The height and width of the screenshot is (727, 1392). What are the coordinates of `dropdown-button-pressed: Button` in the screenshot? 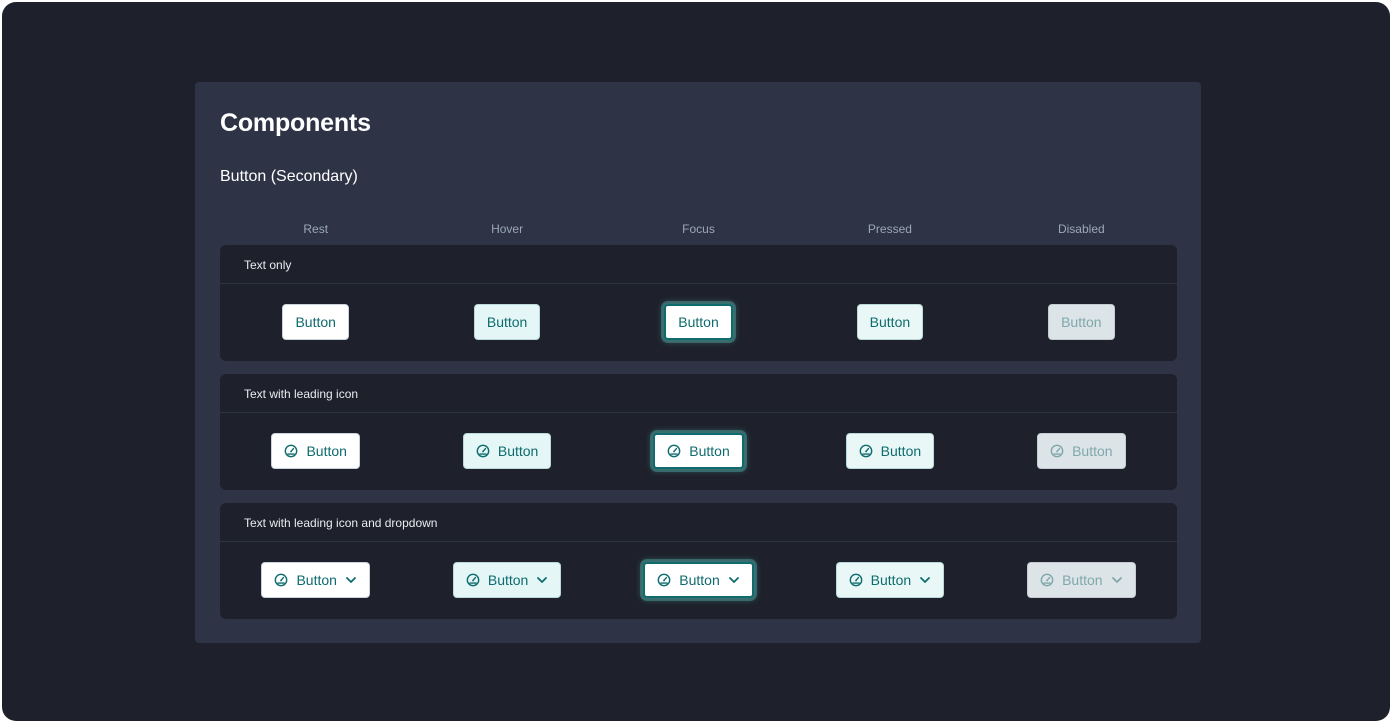 It's located at (890, 580).